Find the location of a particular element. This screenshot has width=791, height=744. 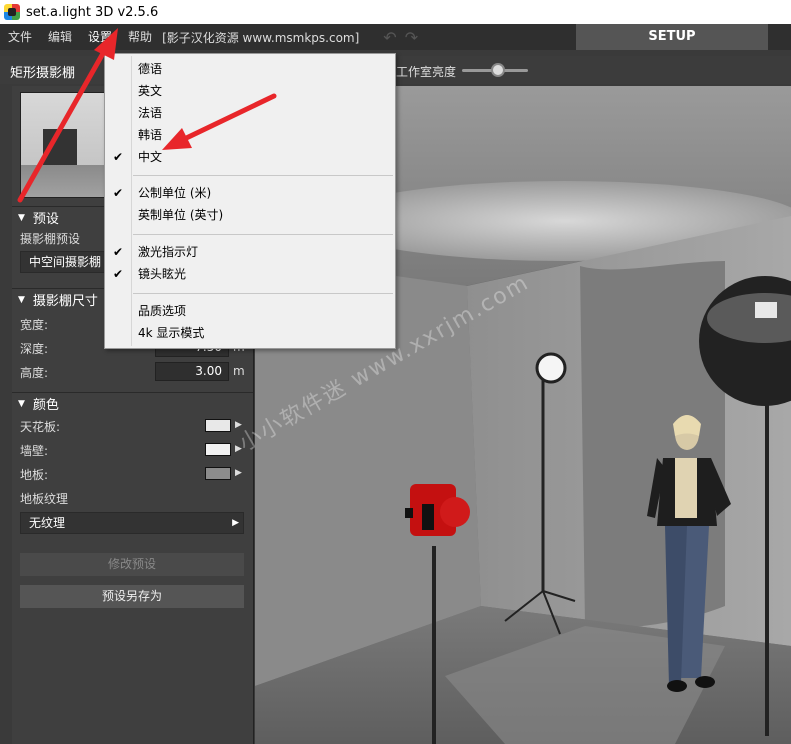

redo-icon: ↷ is located at coordinates (411, 37).